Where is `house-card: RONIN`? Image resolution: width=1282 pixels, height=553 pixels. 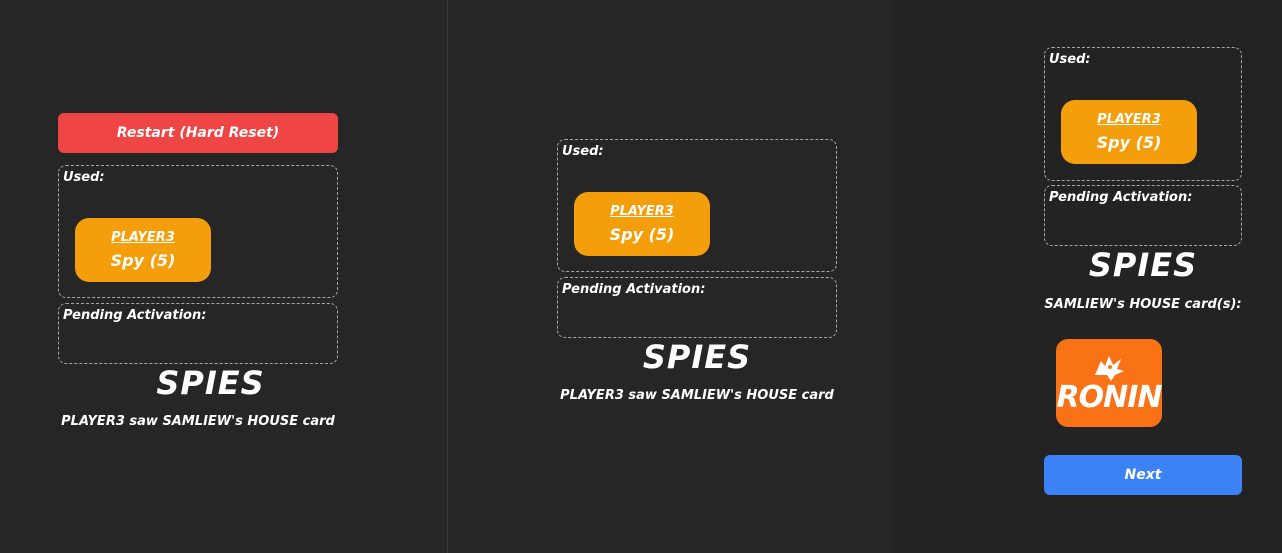
house-card: RONIN is located at coordinates (1109, 383).